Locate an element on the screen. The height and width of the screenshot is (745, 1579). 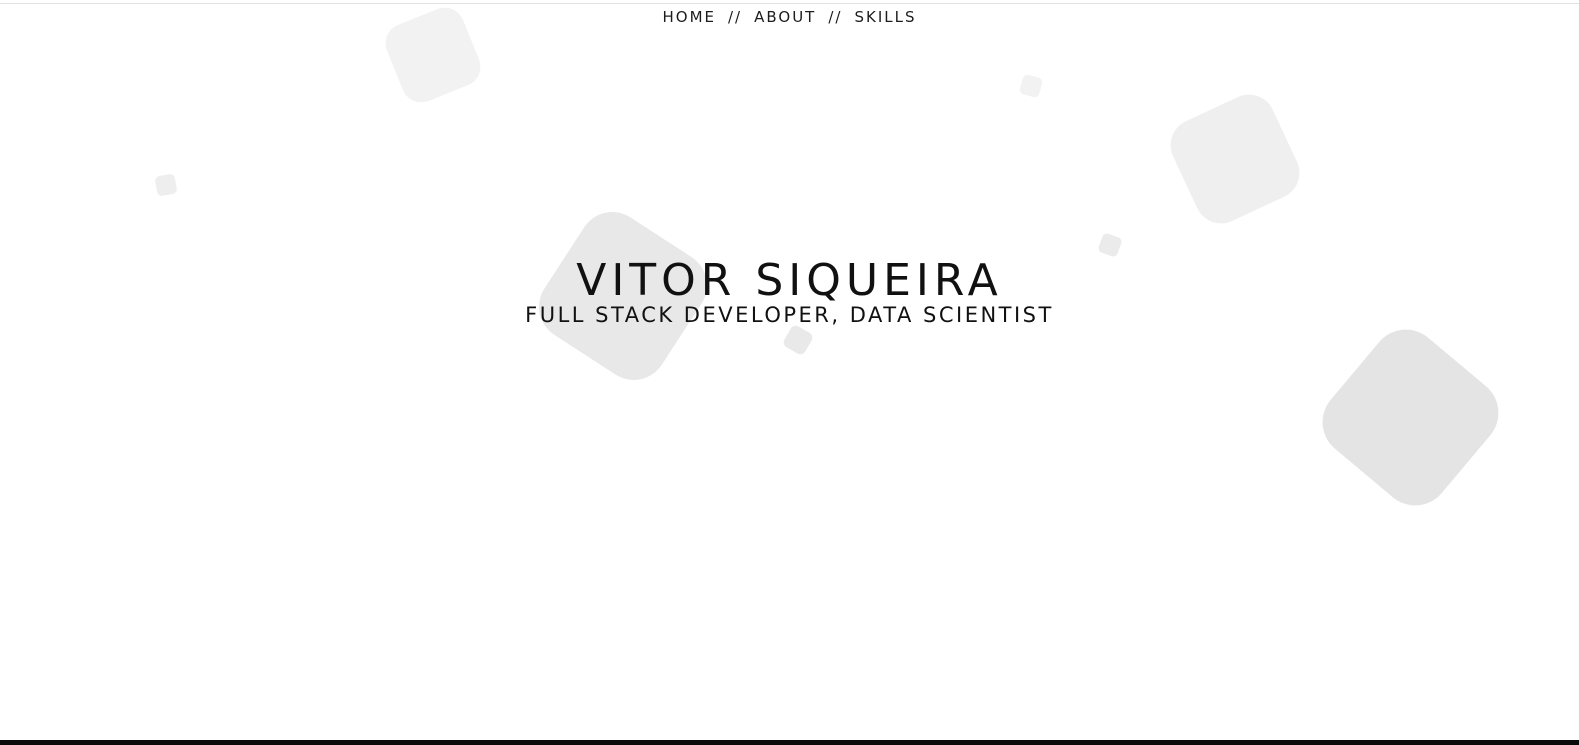
hero-subtitle: FULL STACK DEVELOPER, DATA SCIENTIST is located at coordinates (789, 315).